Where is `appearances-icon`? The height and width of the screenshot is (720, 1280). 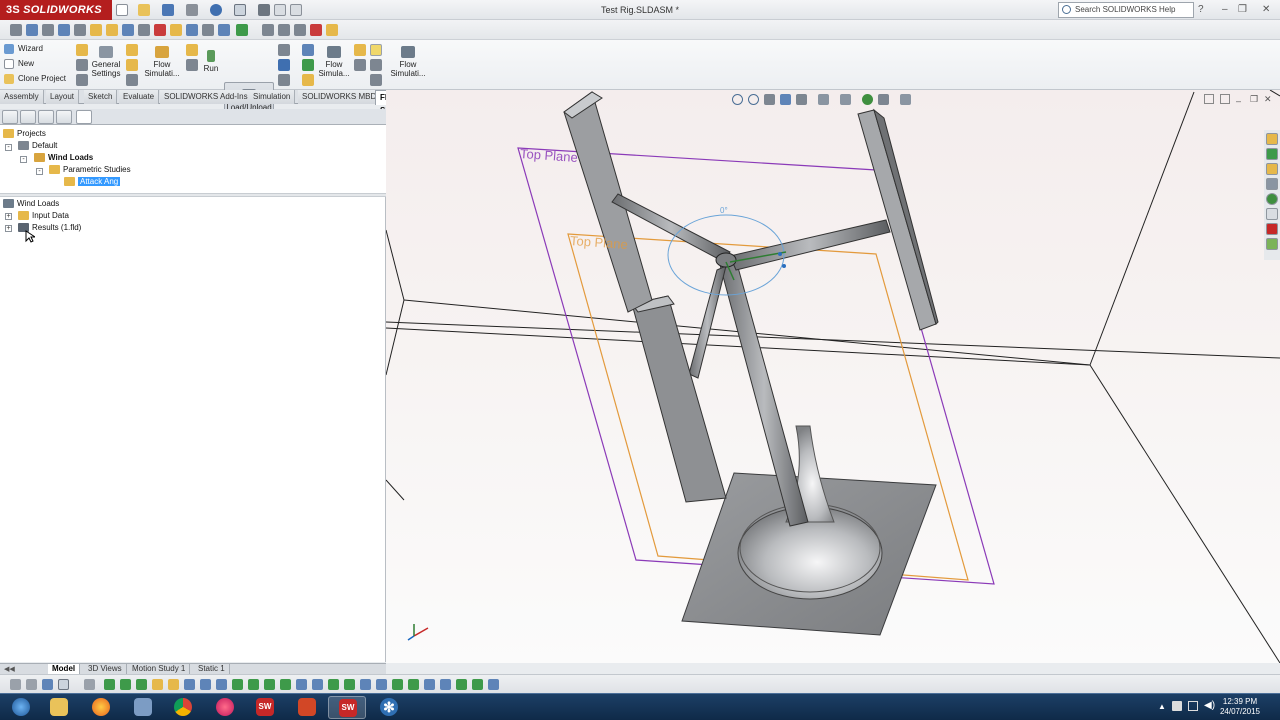 appearances-icon is located at coordinates (1272, 199).